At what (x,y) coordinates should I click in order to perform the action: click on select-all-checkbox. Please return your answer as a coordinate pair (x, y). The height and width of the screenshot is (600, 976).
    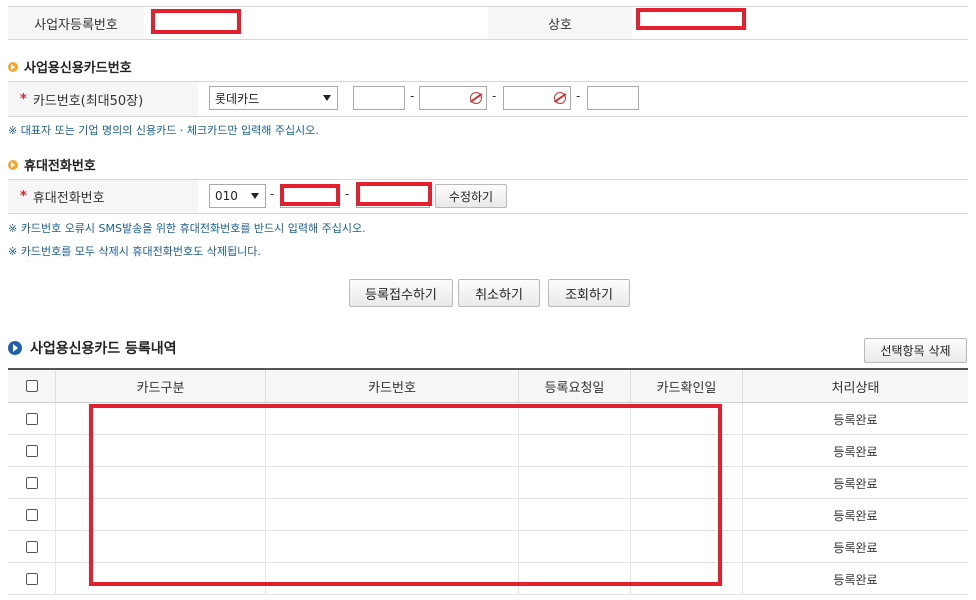
    Looking at the image, I should click on (31, 386).